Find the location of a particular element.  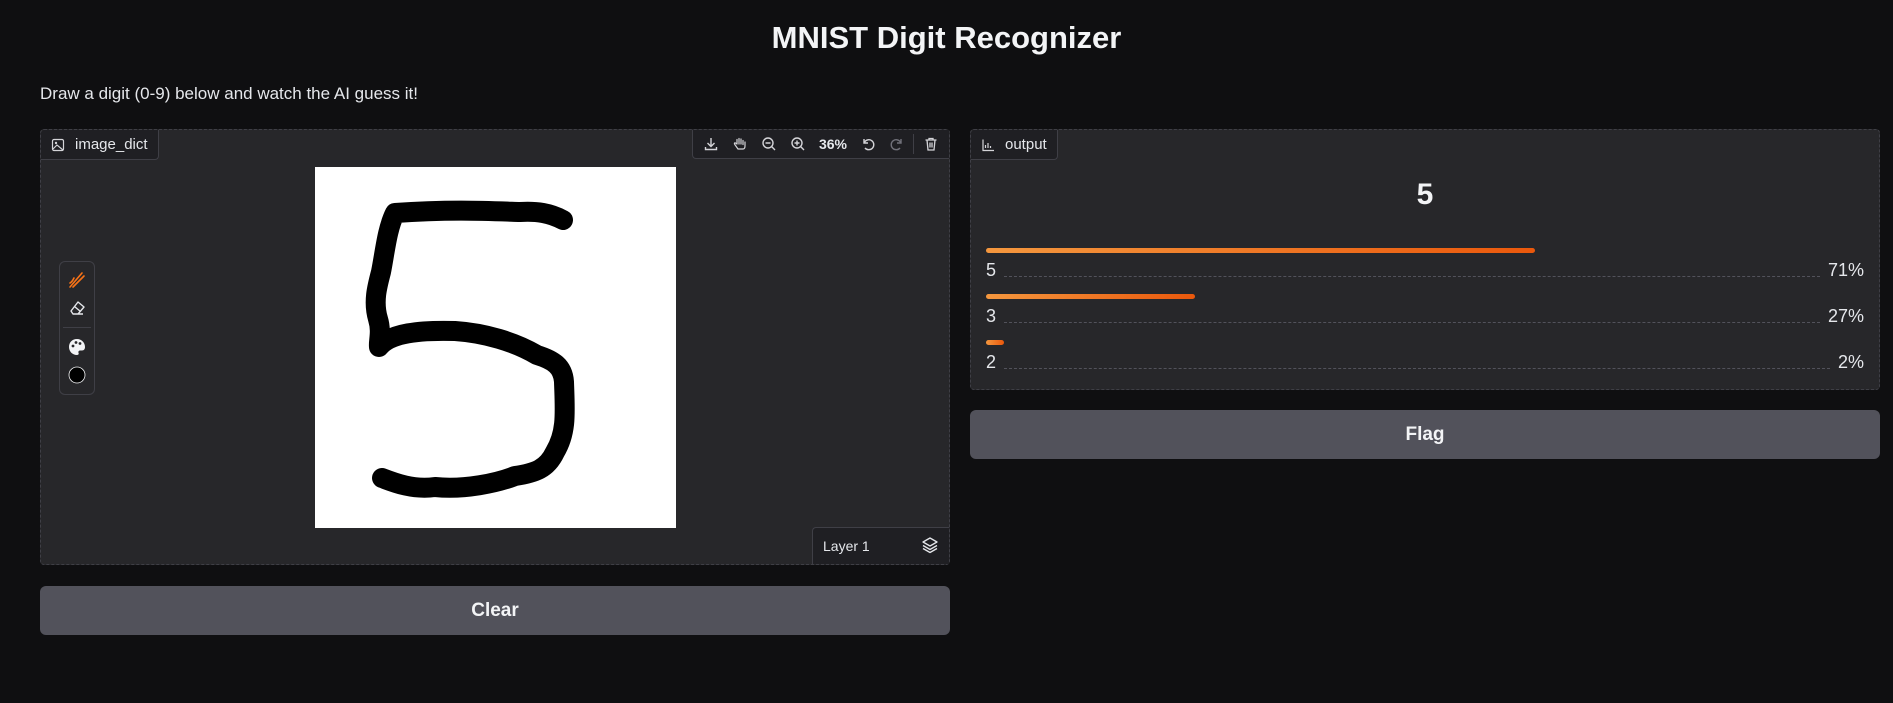

confidence-text: 3 27% is located at coordinates (1425, 316).